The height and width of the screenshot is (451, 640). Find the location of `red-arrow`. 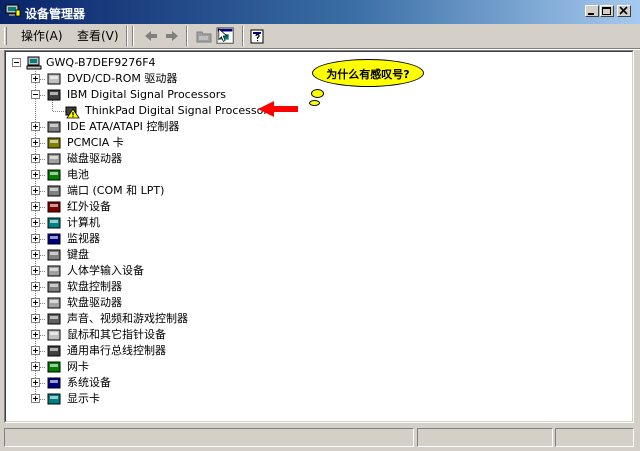

red-arrow is located at coordinates (278, 109).